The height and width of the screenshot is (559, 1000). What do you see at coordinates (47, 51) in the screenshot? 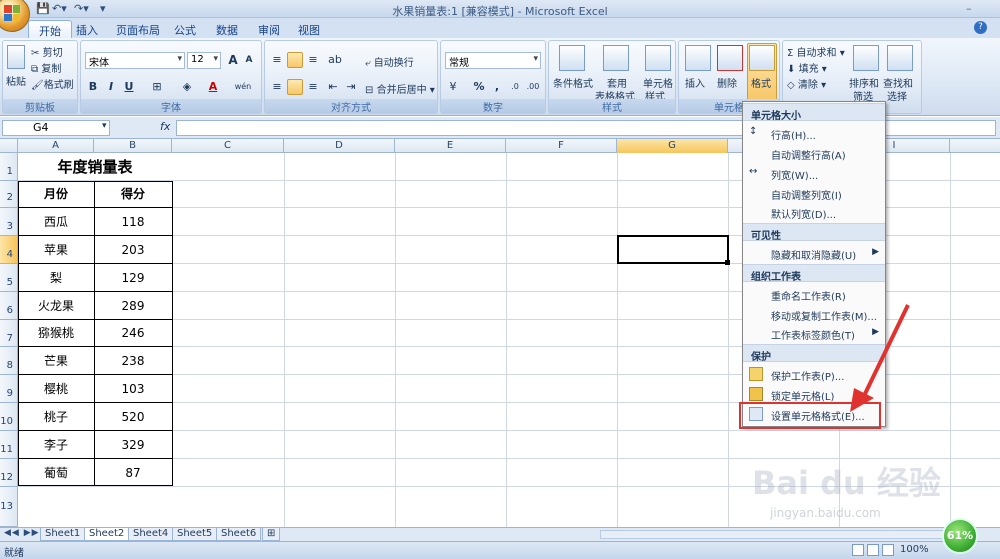
I see `cut-button: ✂ 剪切` at bounding box center [47, 51].